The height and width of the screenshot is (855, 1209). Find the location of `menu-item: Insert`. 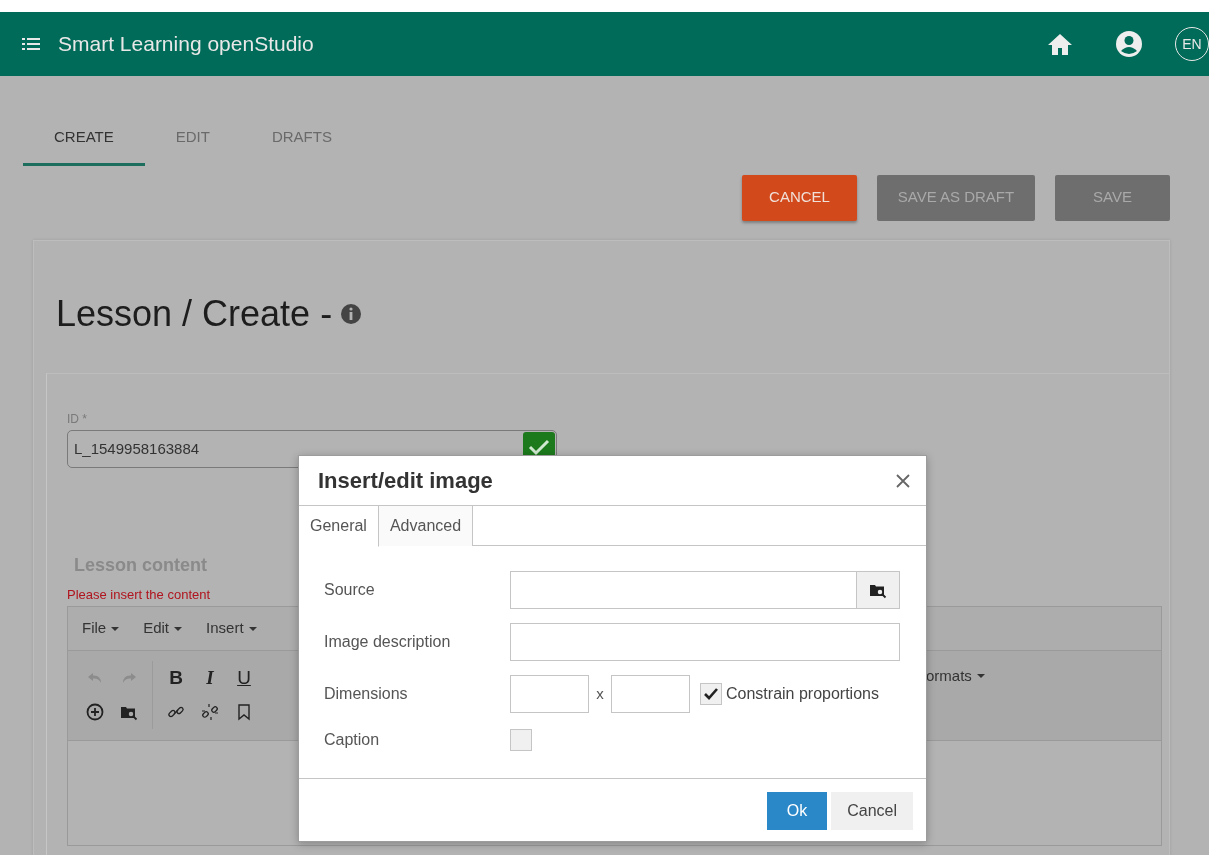

menu-item: Insert is located at coordinates (231, 628).